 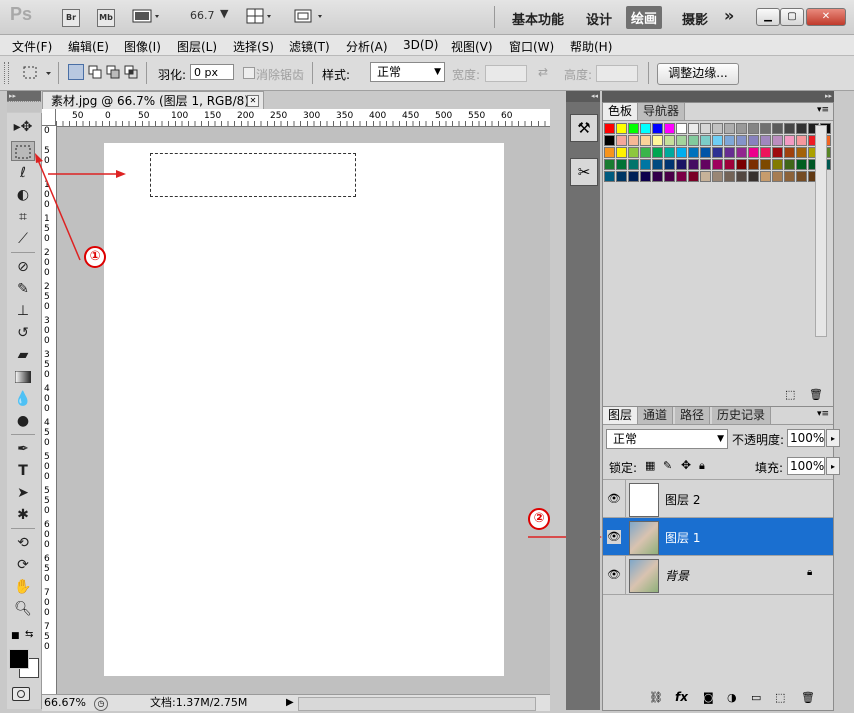 What do you see at coordinates (19, 659) in the screenshot?
I see `foreground-color-swatch` at bounding box center [19, 659].